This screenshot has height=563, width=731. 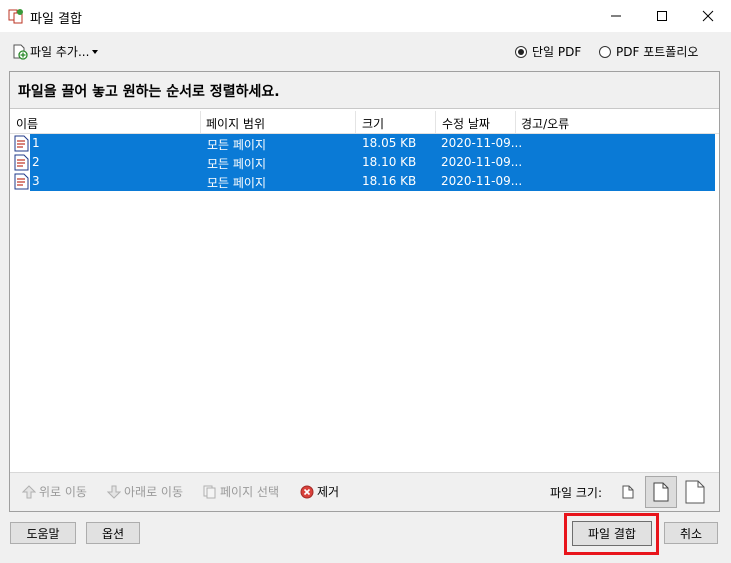 I want to click on move-down-label: 아래로 이동, so click(x=154, y=492).